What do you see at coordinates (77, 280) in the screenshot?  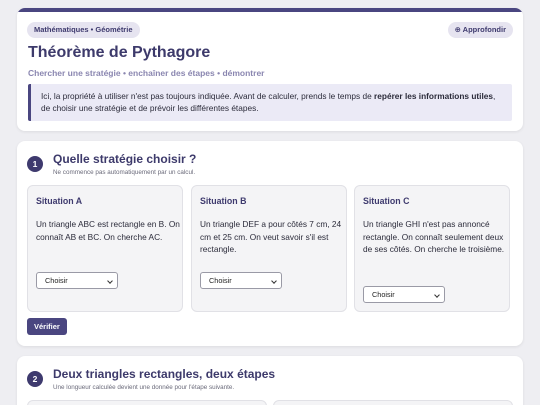 I see `strategy-select-a: Choisir` at bounding box center [77, 280].